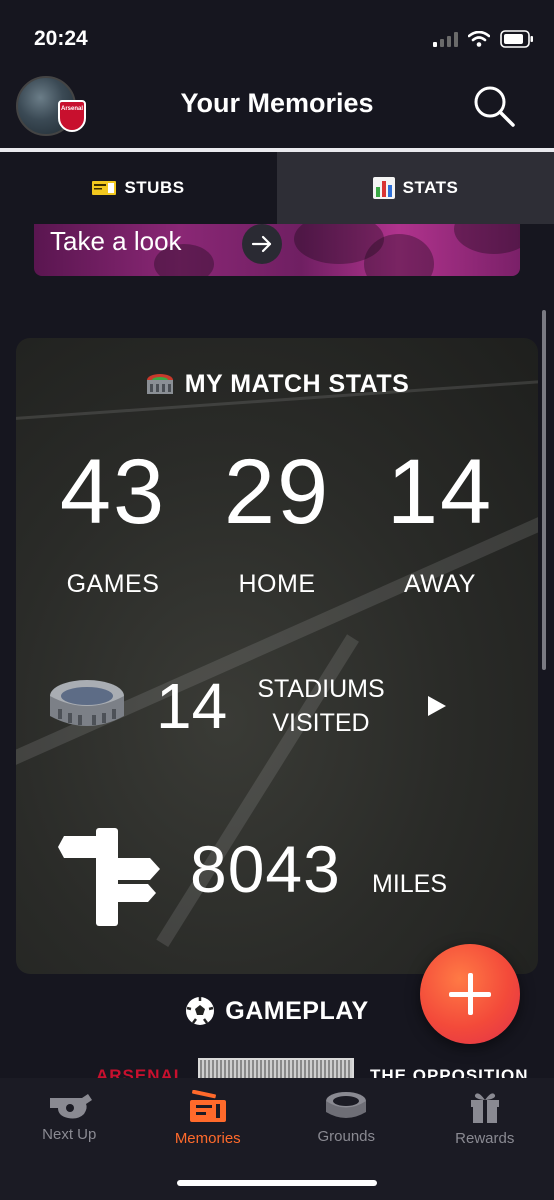 This screenshot has width=554, height=1200. Describe the element at coordinates (277, 492) in the screenshot. I see `home-count: 29` at that location.